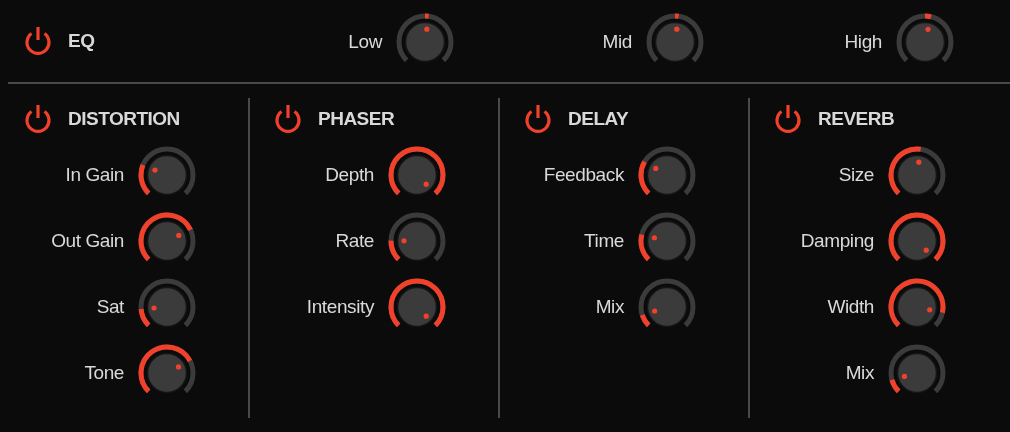  What do you see at coordinates (617, 41) in the screenshot?
I see `knob-label: Mid` at bounding box center [617, 41].